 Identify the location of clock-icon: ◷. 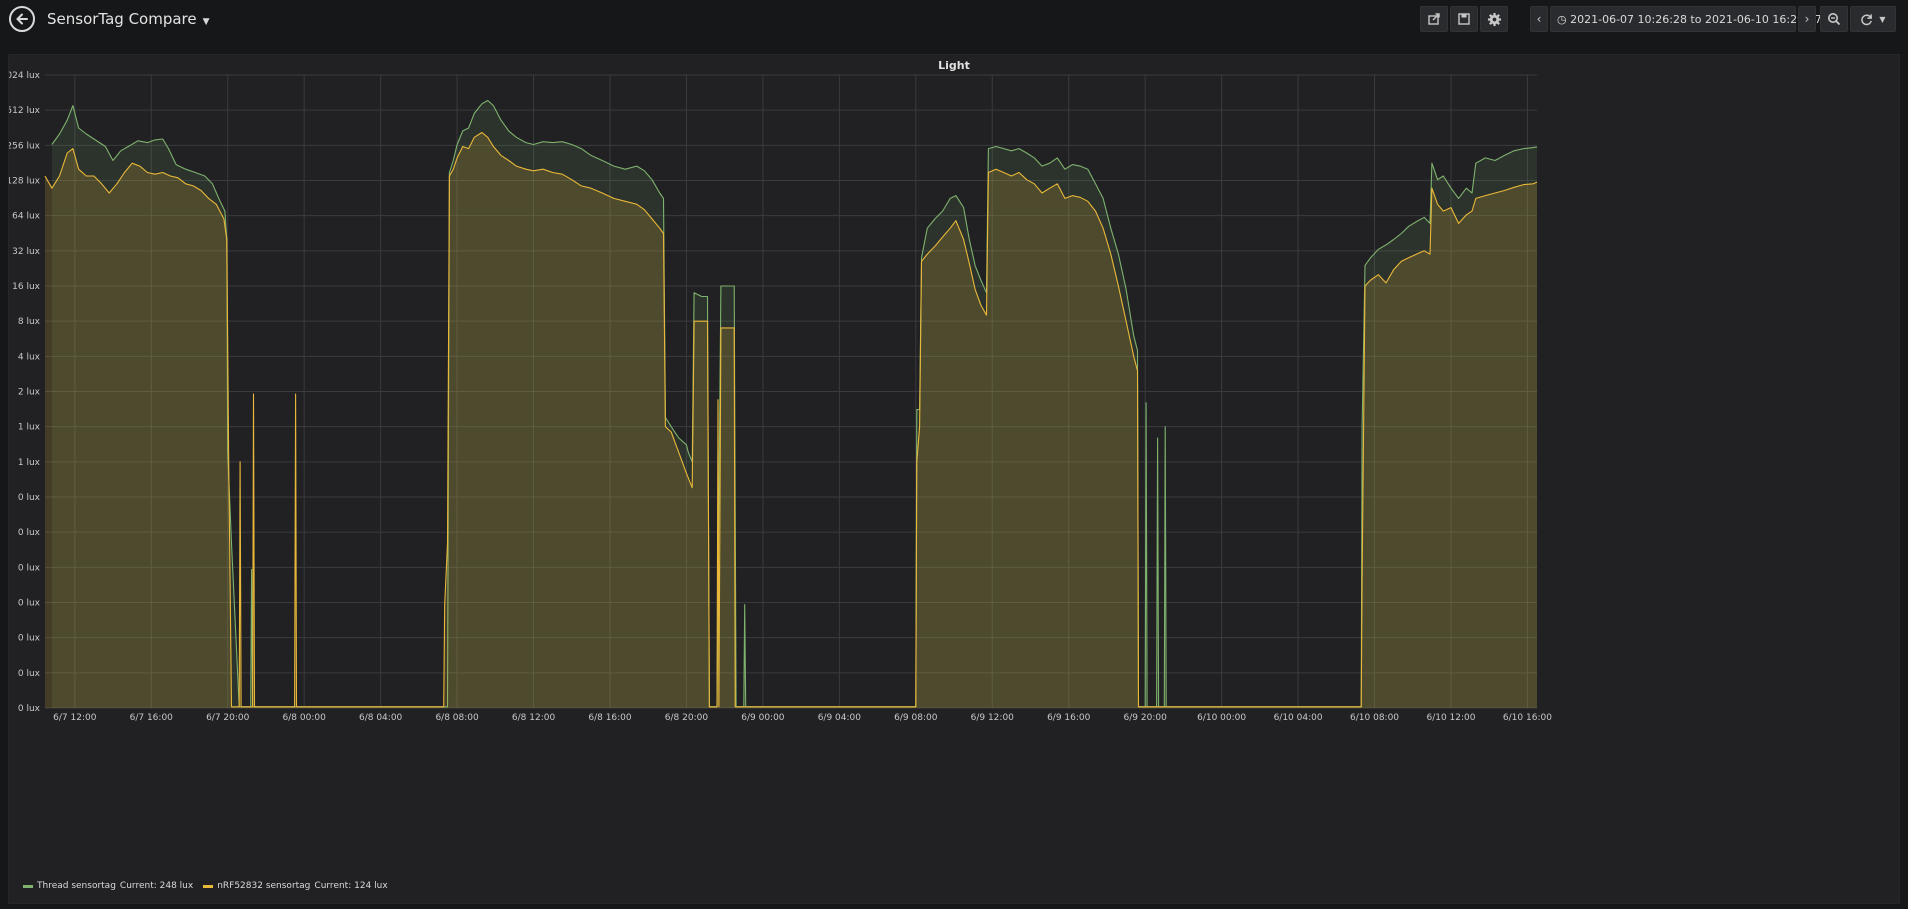
(1562, 19).